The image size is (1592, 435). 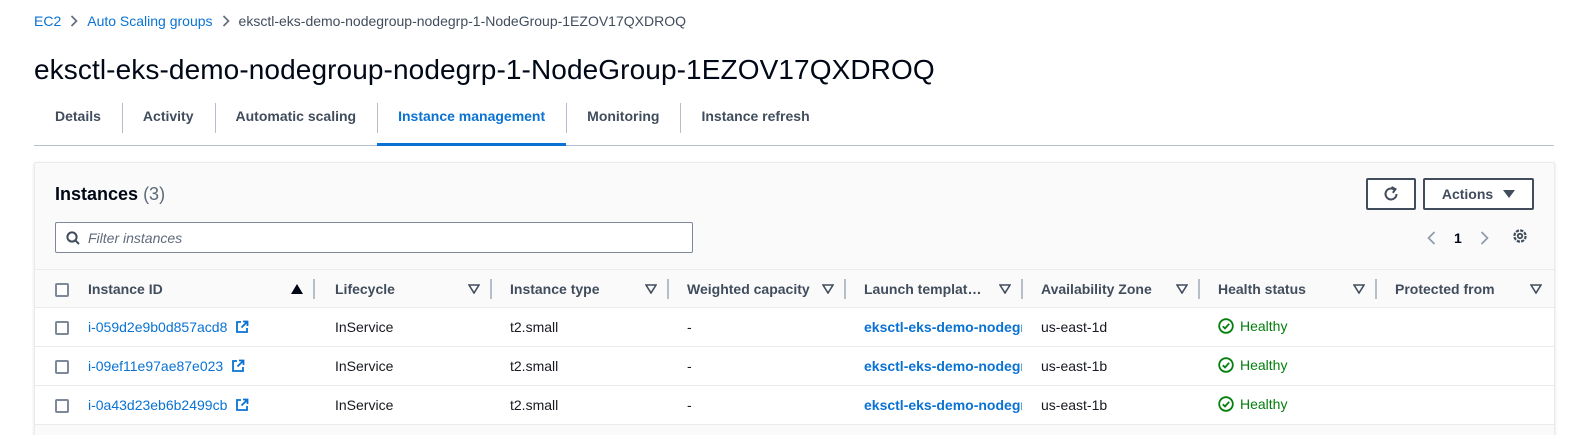 I want to click on select-all-checkbox, so click(x=62, y=289).